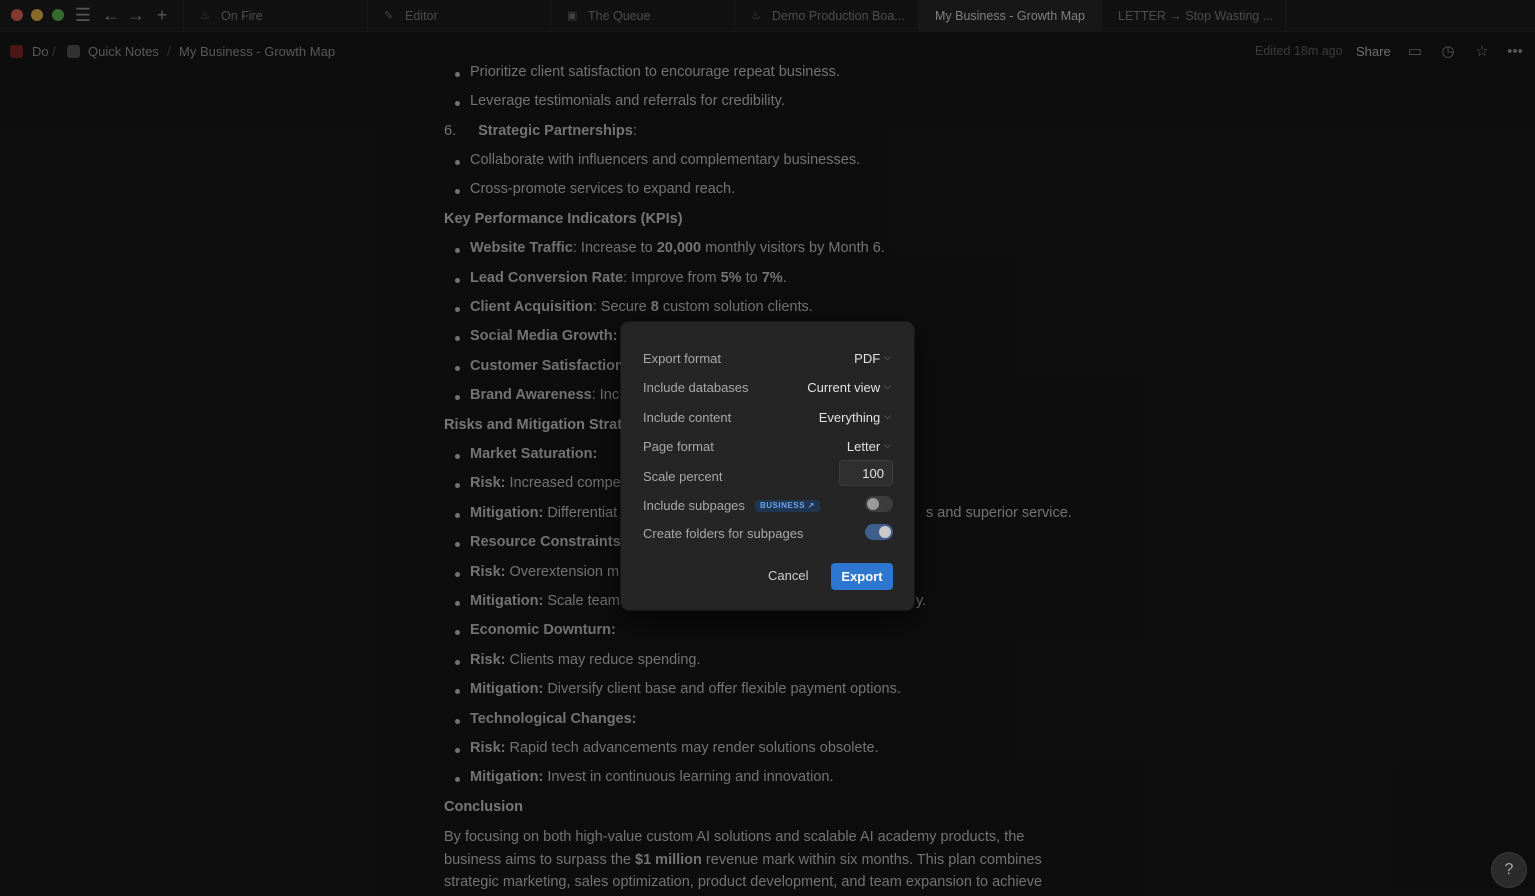 The height and width of the screenshot is (896, 1535). I want to click on page-format-row: Page format Letter ⌵, so click(768, 449).